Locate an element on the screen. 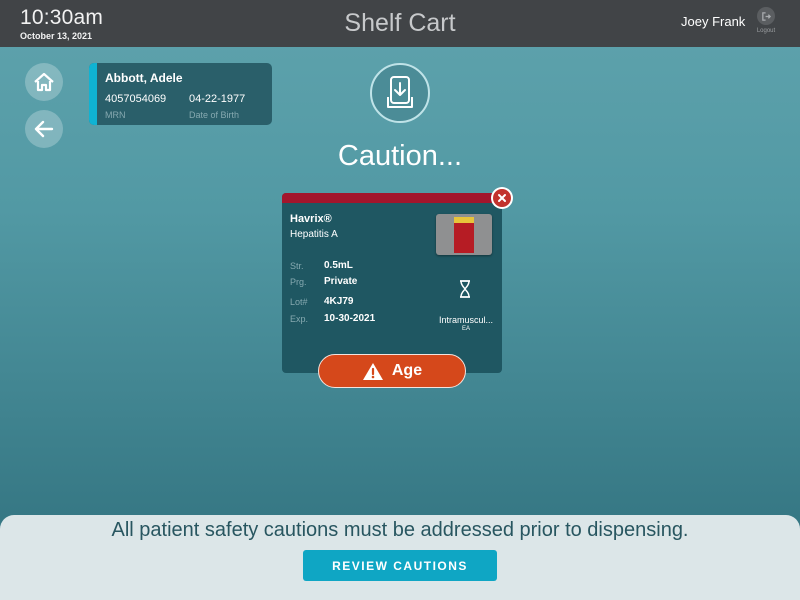  logout-label: Logout is located at coordinates (766, 31).